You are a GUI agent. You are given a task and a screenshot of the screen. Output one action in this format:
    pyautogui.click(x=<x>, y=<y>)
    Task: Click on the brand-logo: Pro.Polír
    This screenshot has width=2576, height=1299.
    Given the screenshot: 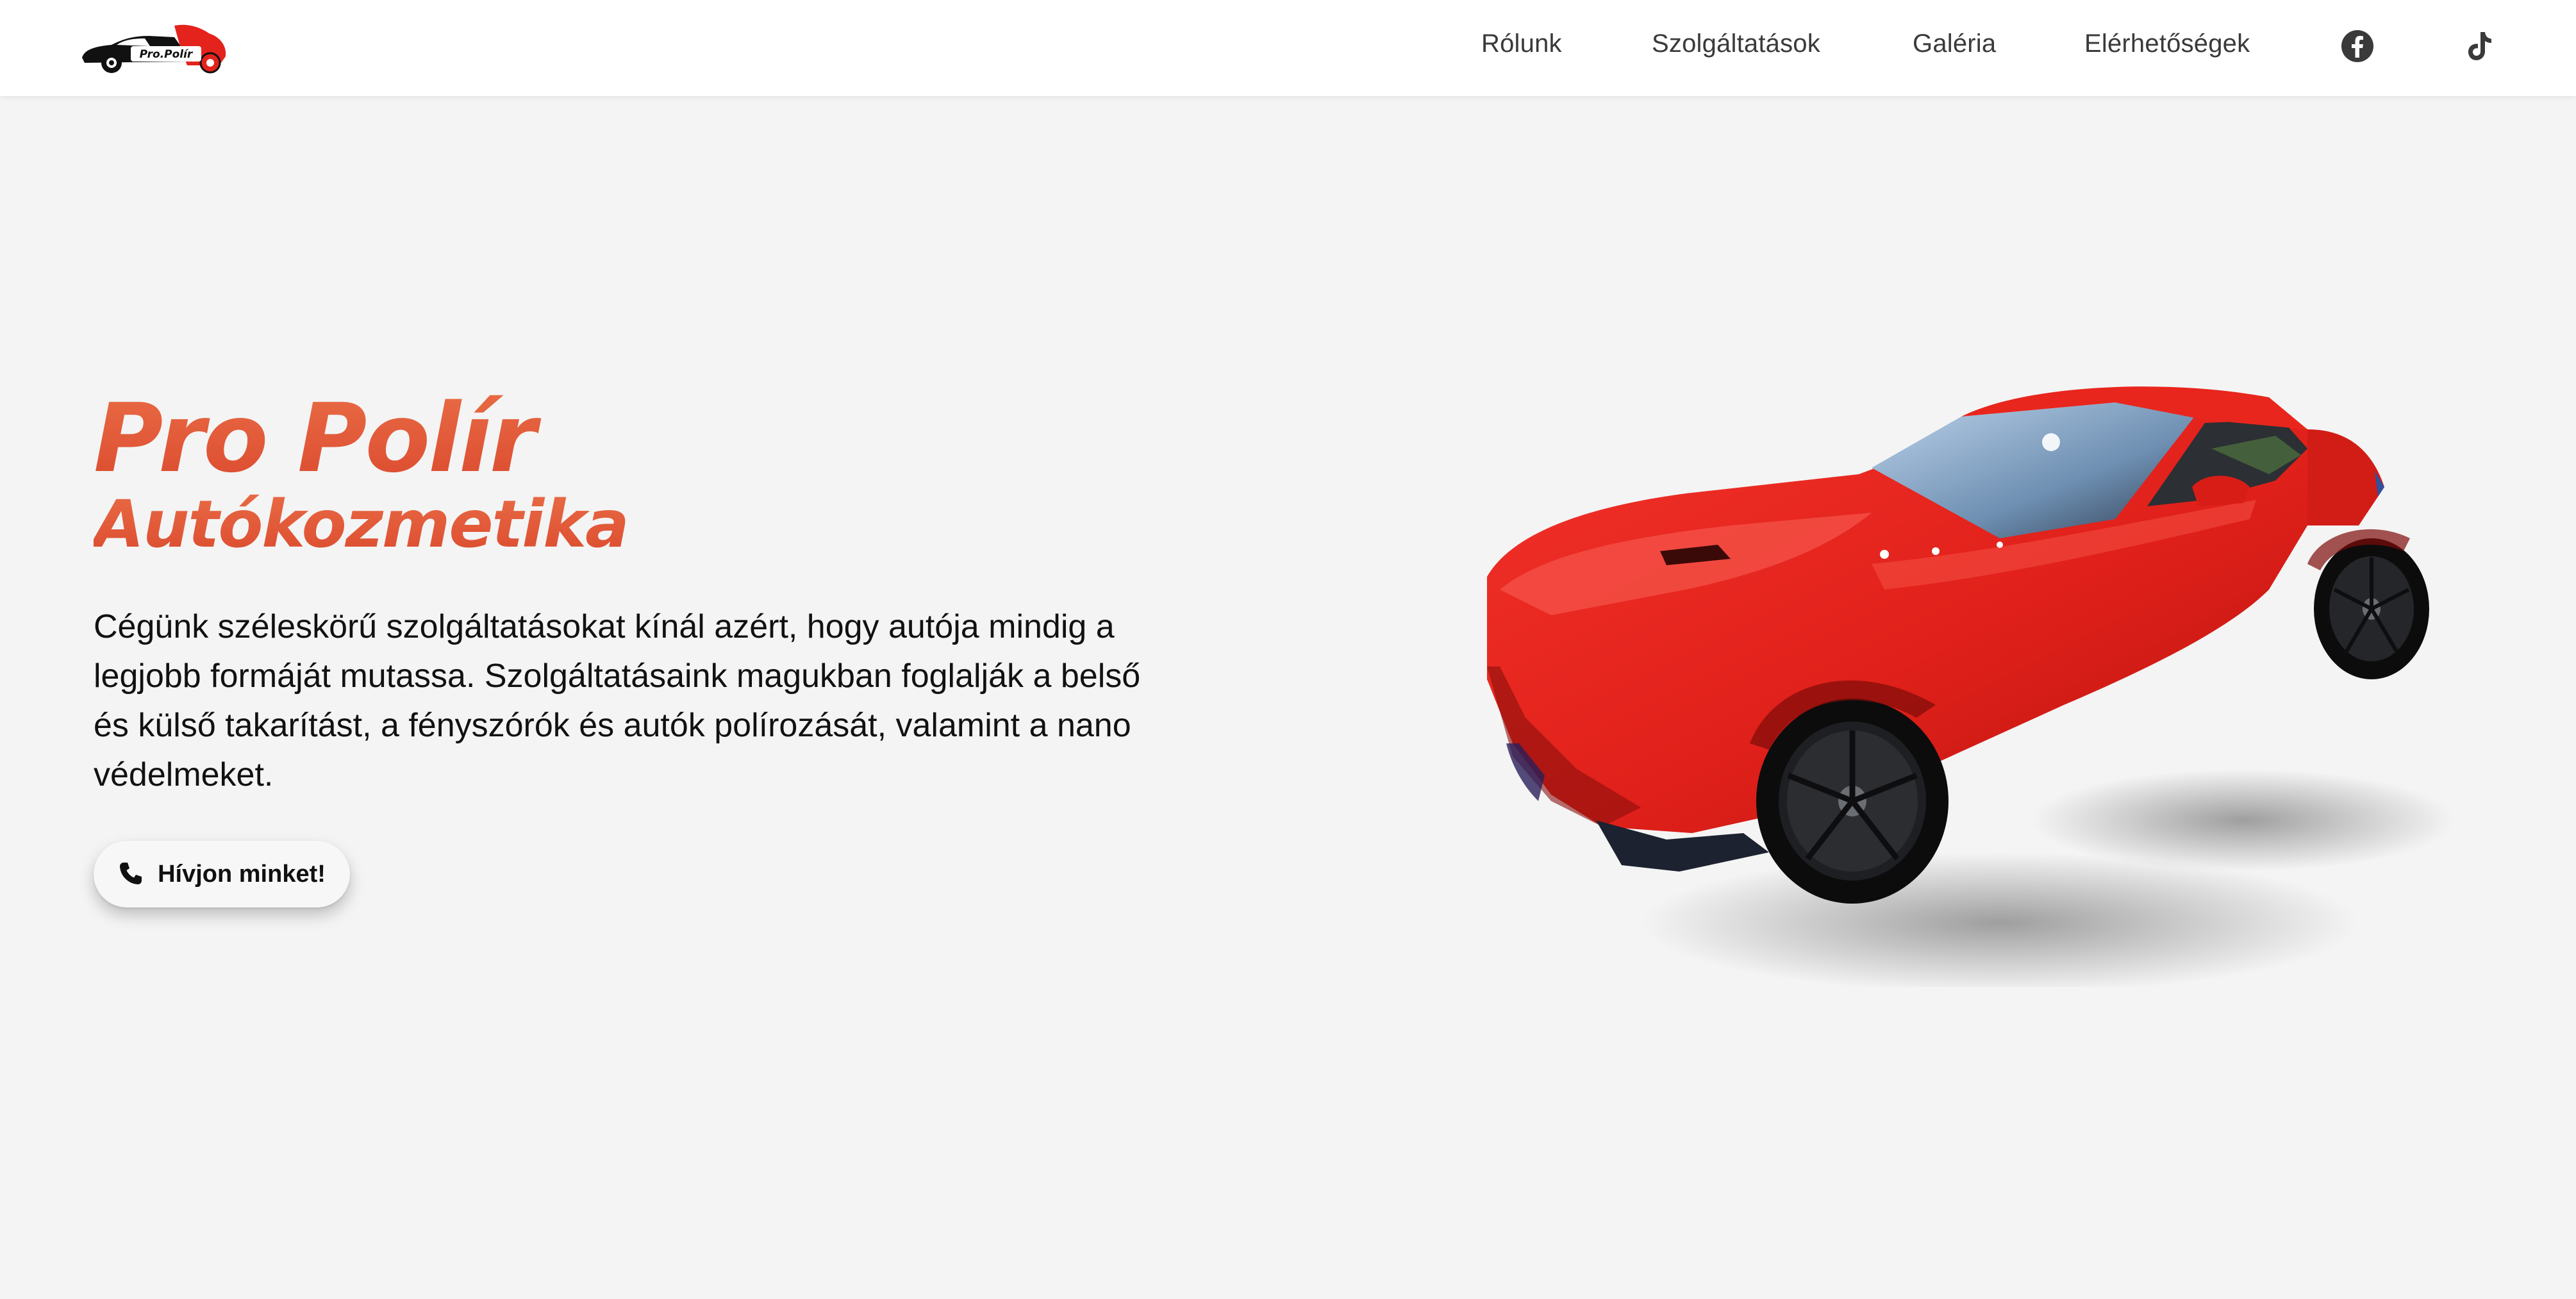 What is the action you would take?
    pyautogui.click(x=153, y=47)
    